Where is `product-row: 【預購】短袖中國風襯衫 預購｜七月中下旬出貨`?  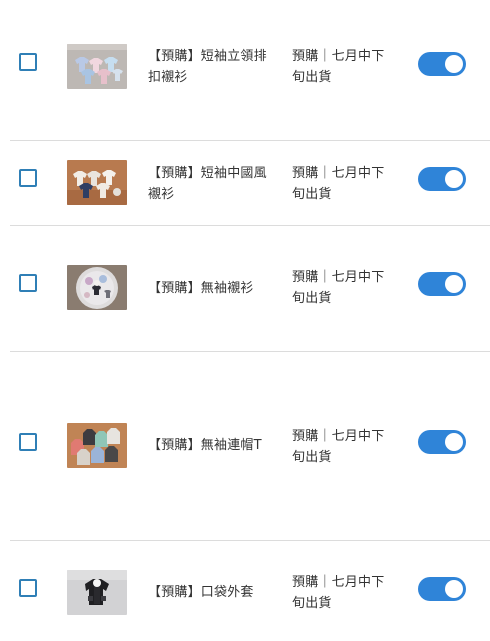
product-row: 【預購】短袖中國風襯衫 預購｜七月中下旬出貨 is located at coordinates (245, 183).